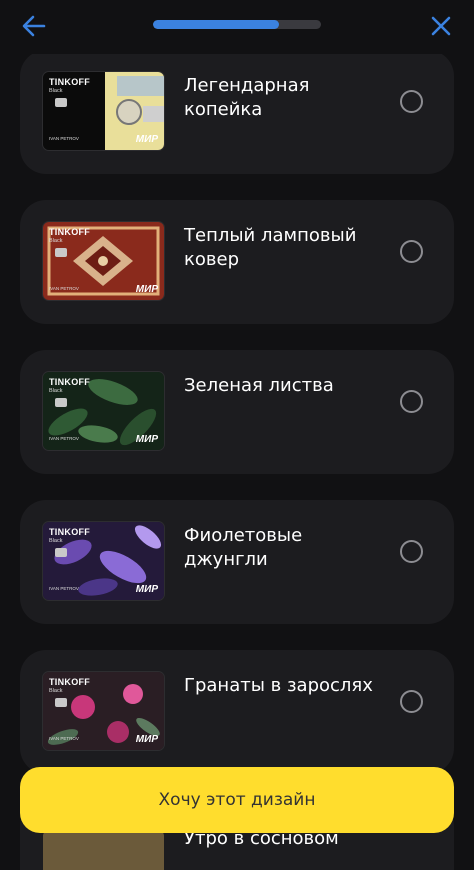 This screenshot has width=474, height=870. I want to click on design-title: Зеленая листва, so click(259, 385).